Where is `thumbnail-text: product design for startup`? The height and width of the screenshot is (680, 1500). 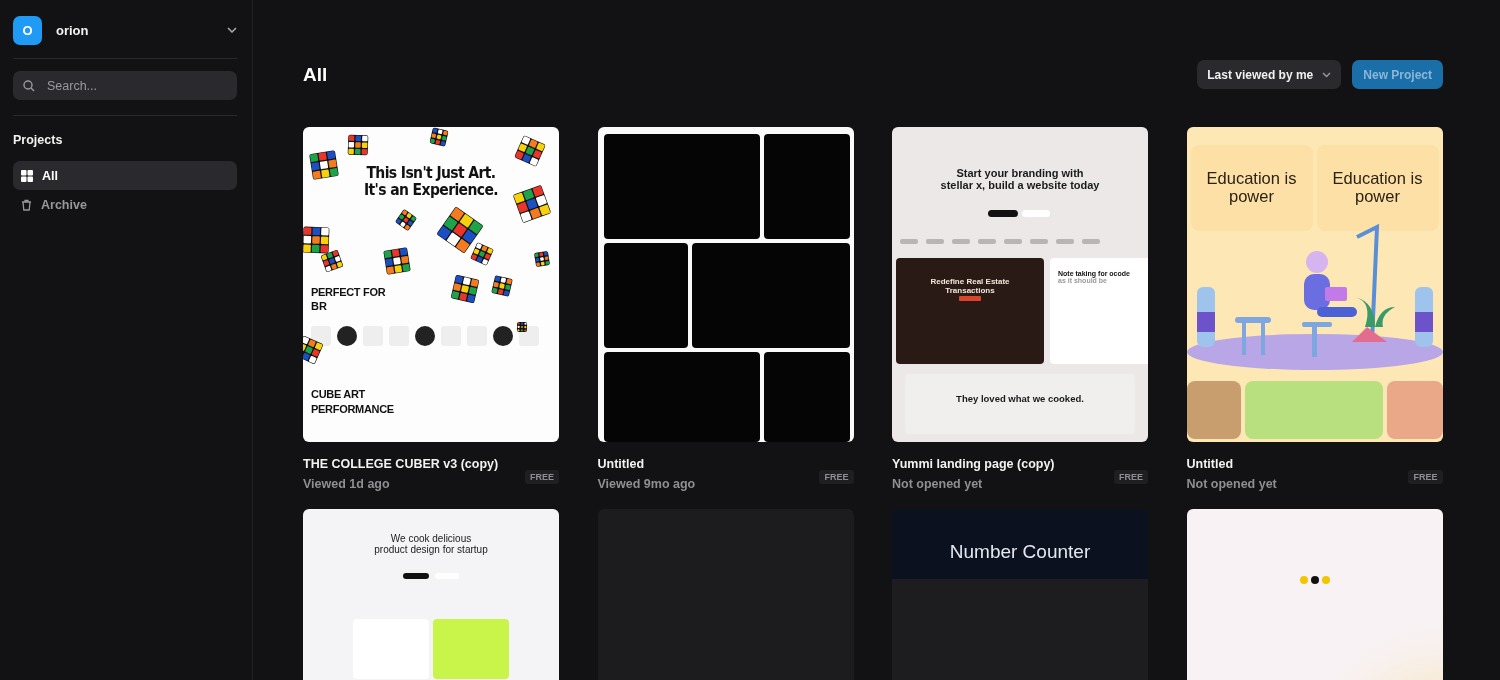 thumbnail-text: product design for startup is located at coordinates (431, 550).